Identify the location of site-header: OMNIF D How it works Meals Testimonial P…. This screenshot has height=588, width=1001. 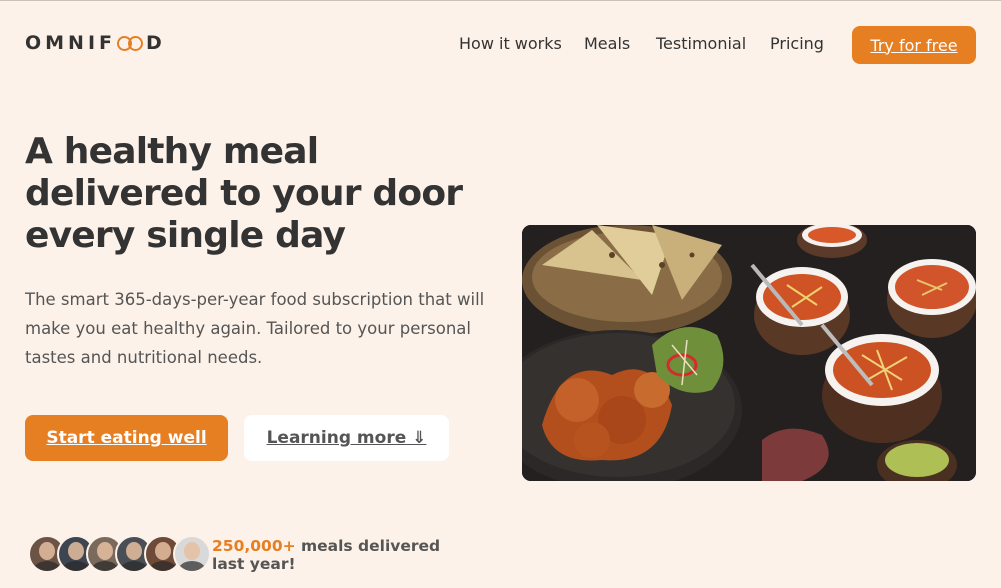
(500, 44).